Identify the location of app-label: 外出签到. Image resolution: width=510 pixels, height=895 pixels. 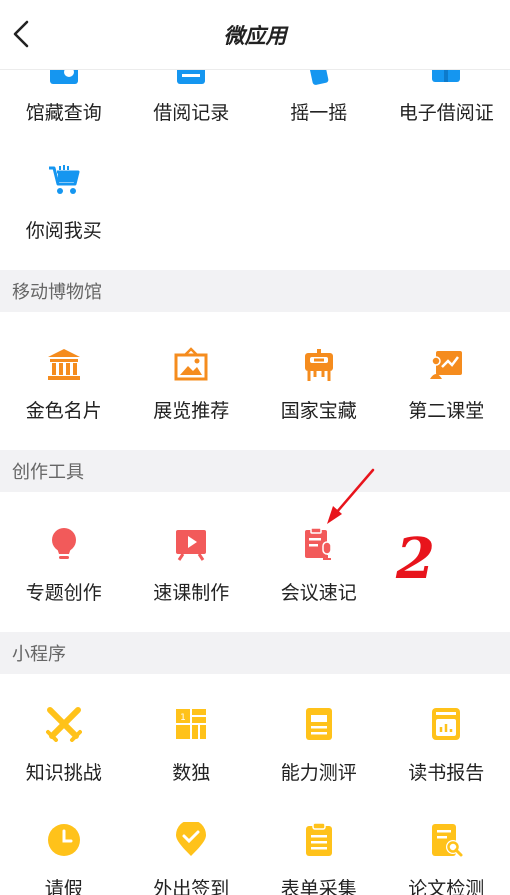
(191, 886).